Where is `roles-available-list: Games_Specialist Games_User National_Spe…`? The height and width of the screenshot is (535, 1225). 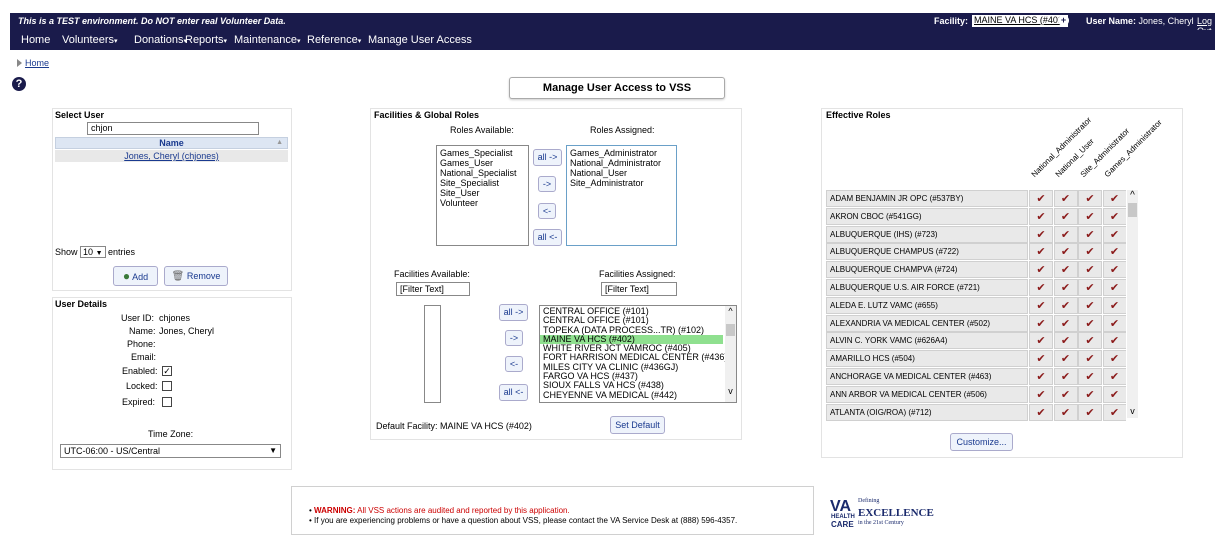 roles-available-list: Games_Specialist Games_User National_Spe… is located at coordinates (482, 195).